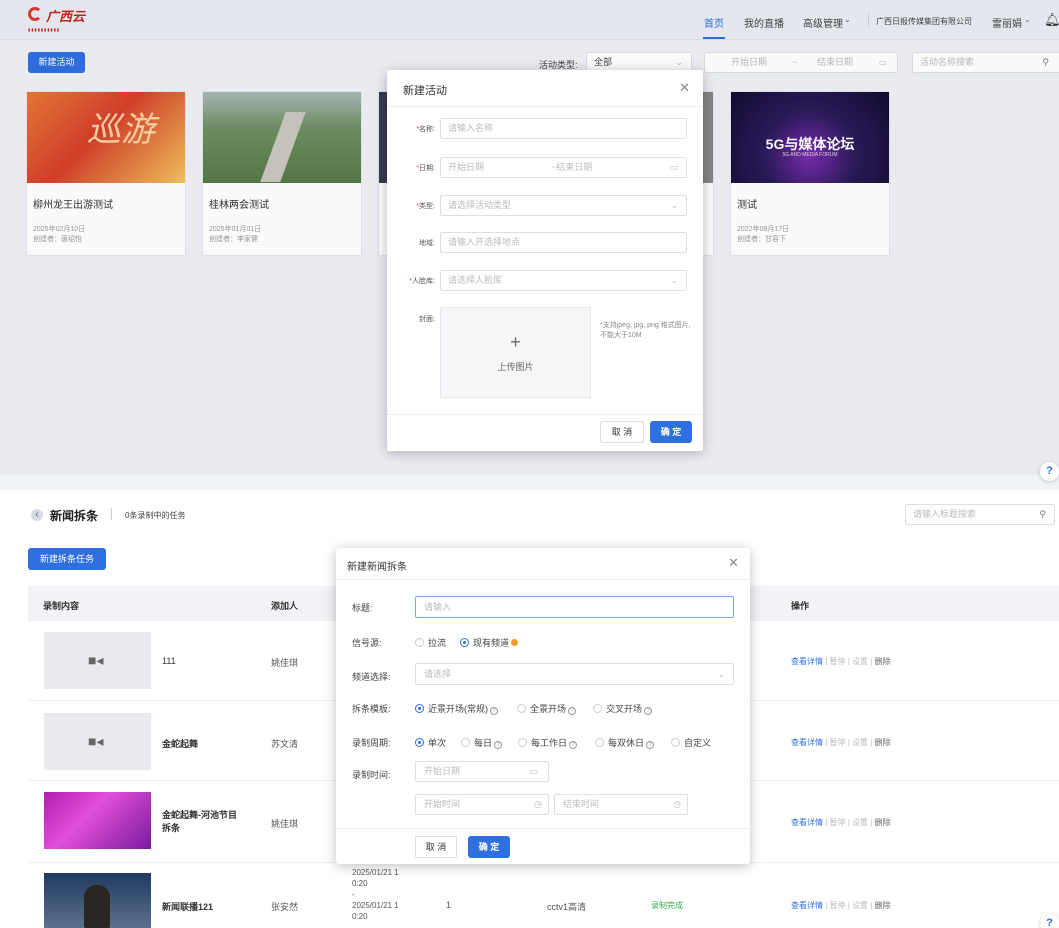  What do you see at coordinates (543, 828) in the screenshot?
I see `dialog-footer-divider` at bounding box center [543, 828].